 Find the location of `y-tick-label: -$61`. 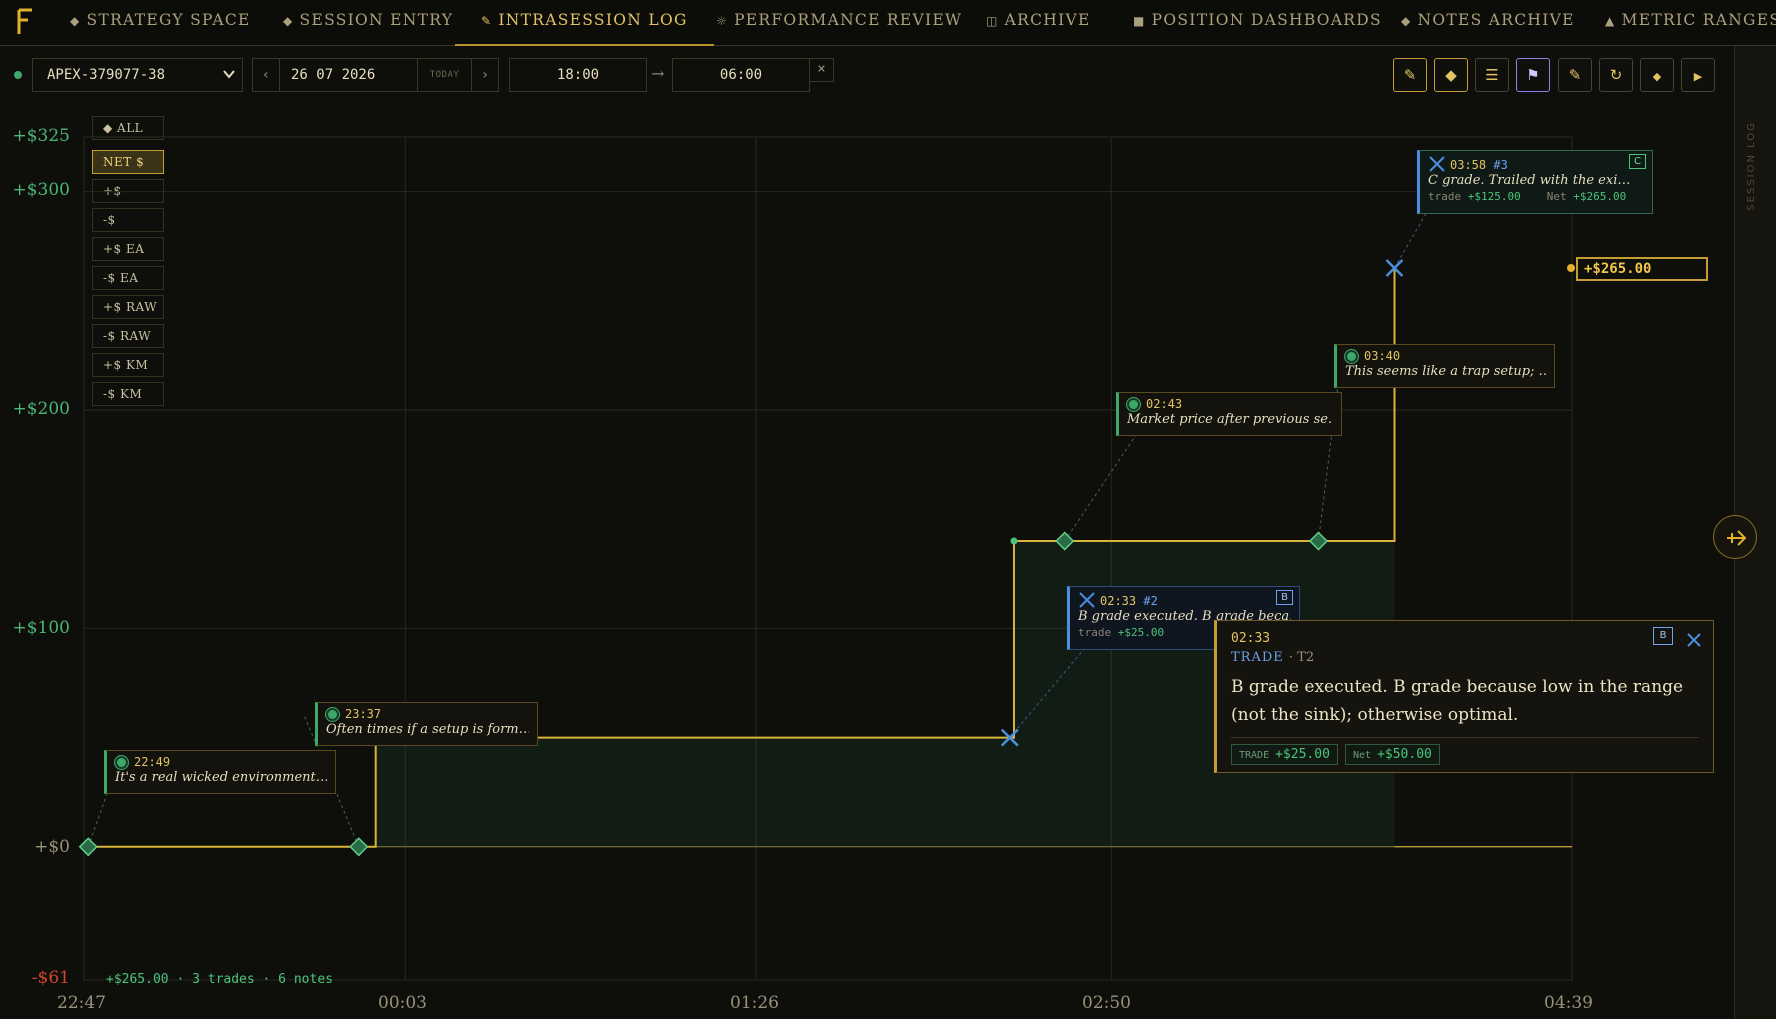

y-tick-label: -$61 is located at coordinates (50, 978).